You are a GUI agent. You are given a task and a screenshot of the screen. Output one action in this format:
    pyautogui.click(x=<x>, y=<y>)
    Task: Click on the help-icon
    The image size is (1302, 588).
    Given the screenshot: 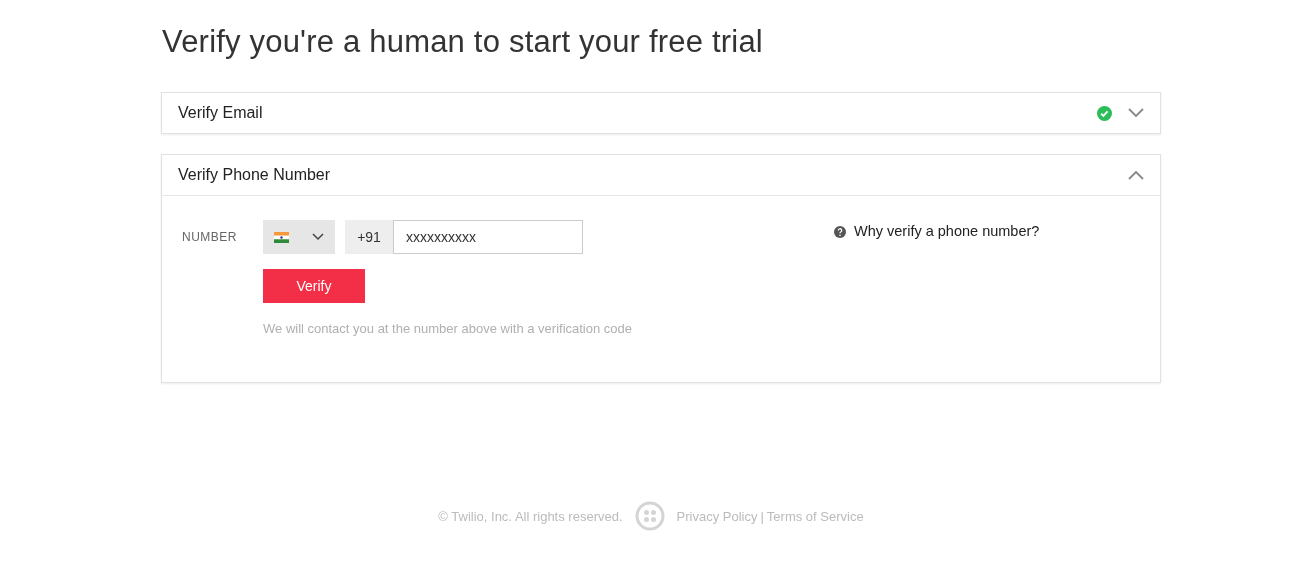 What is the action you would take?
    pyautogui.click(x=840, y=232)
    